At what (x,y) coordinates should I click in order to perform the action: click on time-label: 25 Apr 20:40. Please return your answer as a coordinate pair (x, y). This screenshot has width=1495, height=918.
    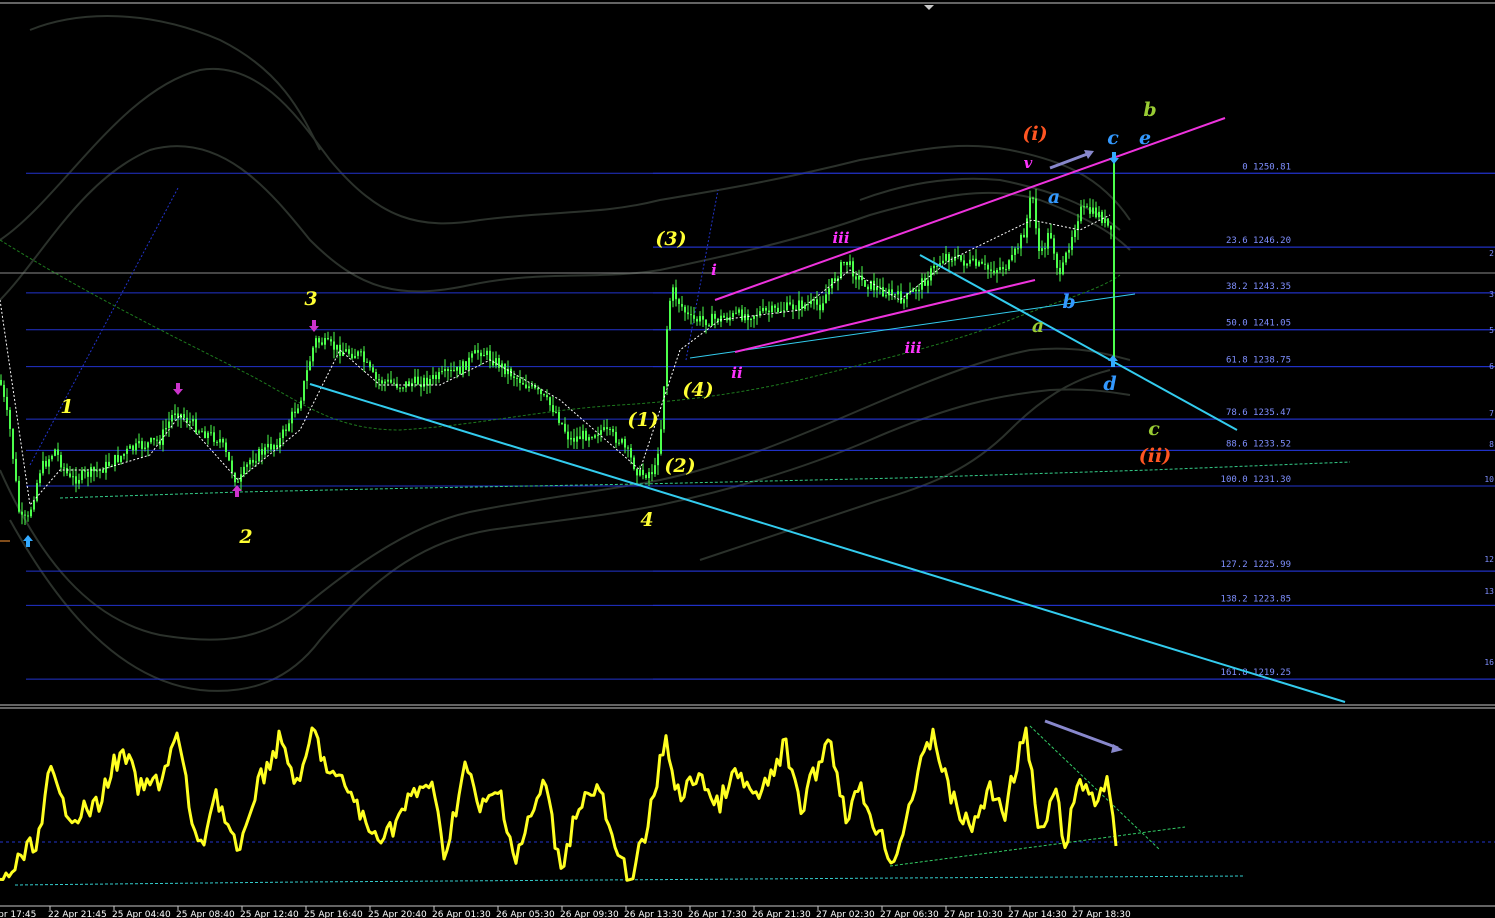
    Looking at the image, I should click on (397, 914).